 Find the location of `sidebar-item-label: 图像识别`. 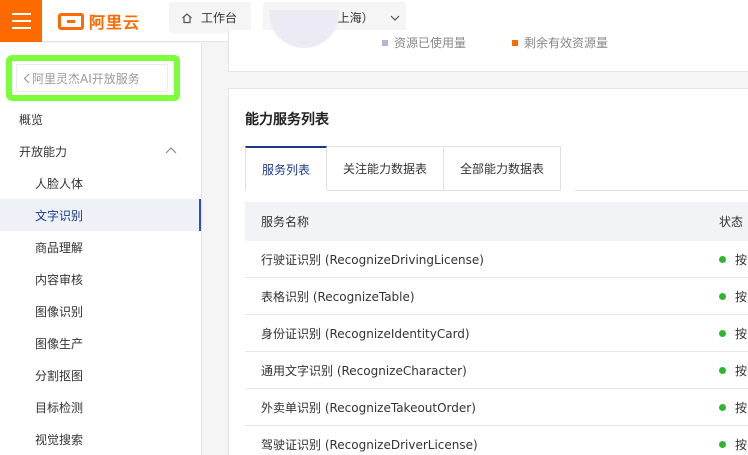

sidebar-item-label: 图像识别 is located at coordinates (59, 311).